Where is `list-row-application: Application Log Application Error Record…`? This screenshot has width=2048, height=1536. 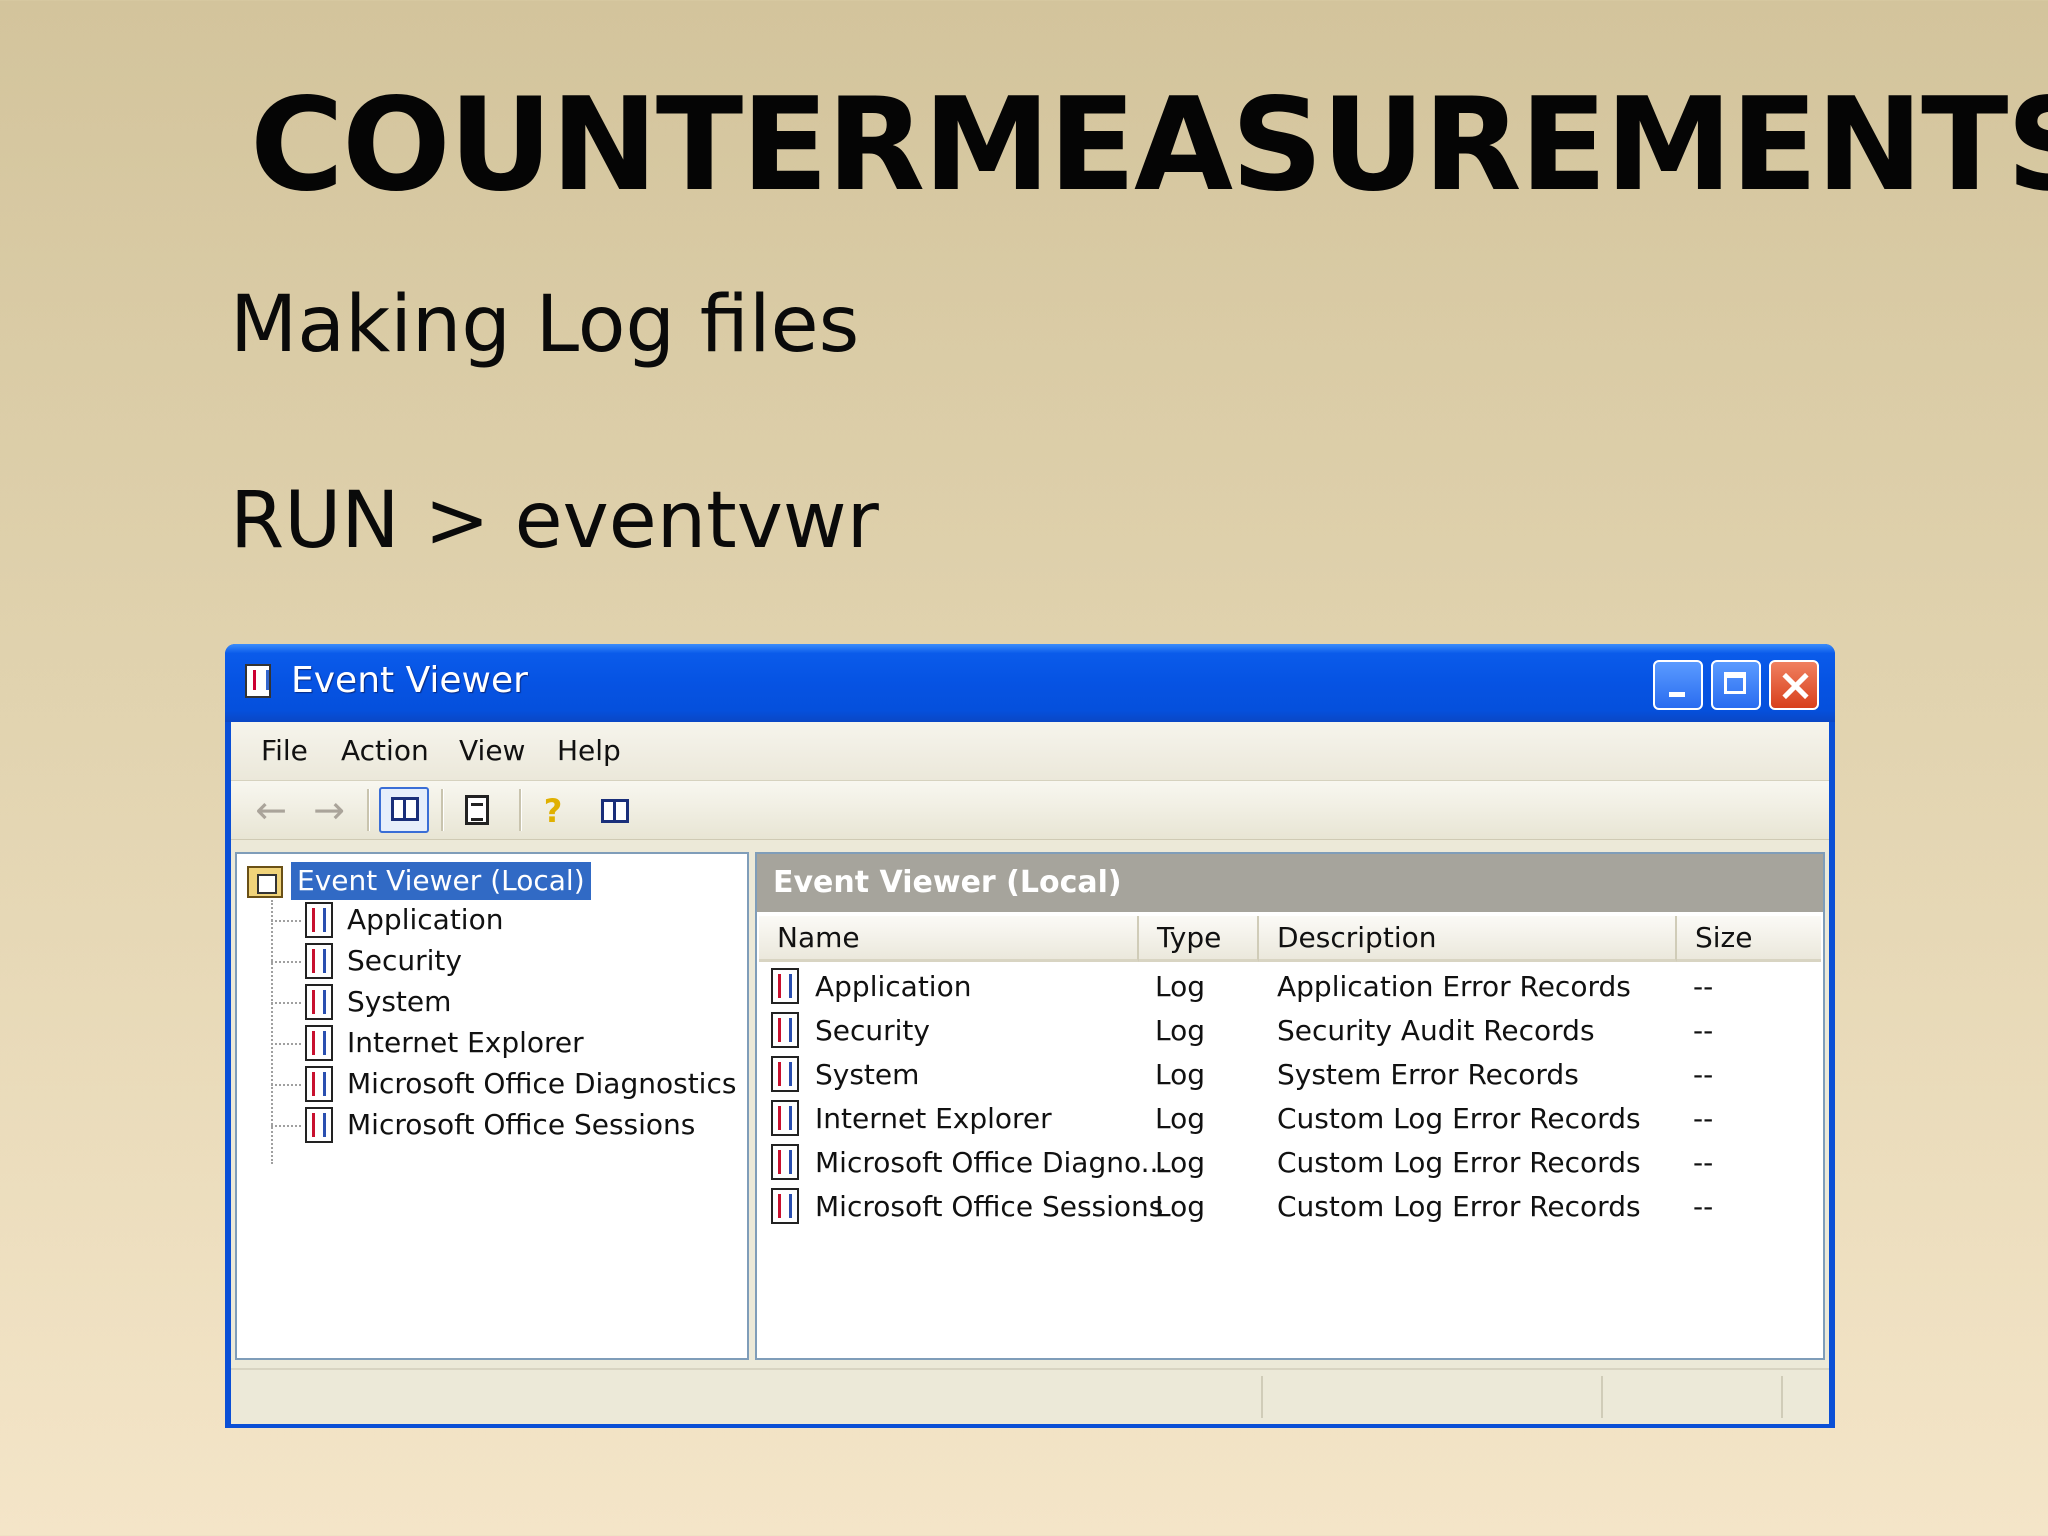
list-row-application: Application Log Application Error Record… is located at coordinates (1290, 988).